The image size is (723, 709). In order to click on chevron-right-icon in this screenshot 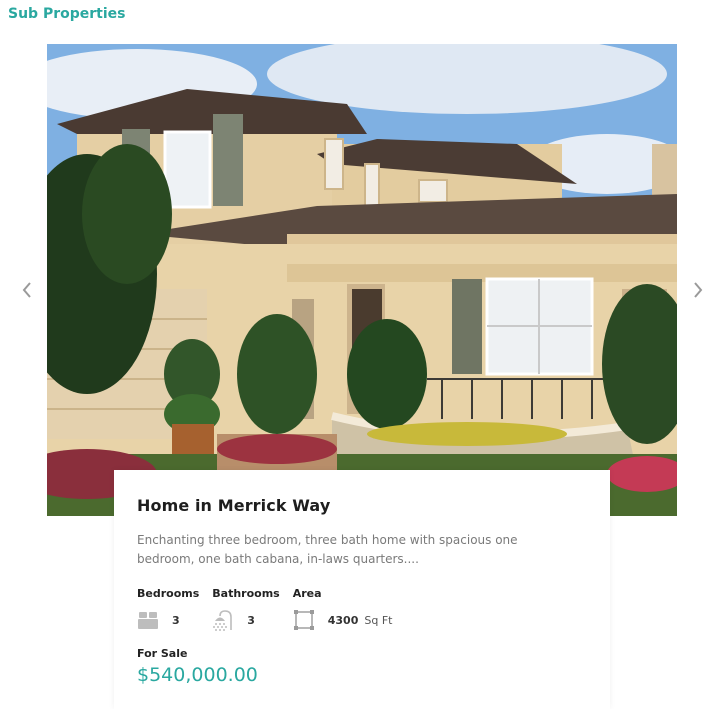, I will do `click(698, 290)`.